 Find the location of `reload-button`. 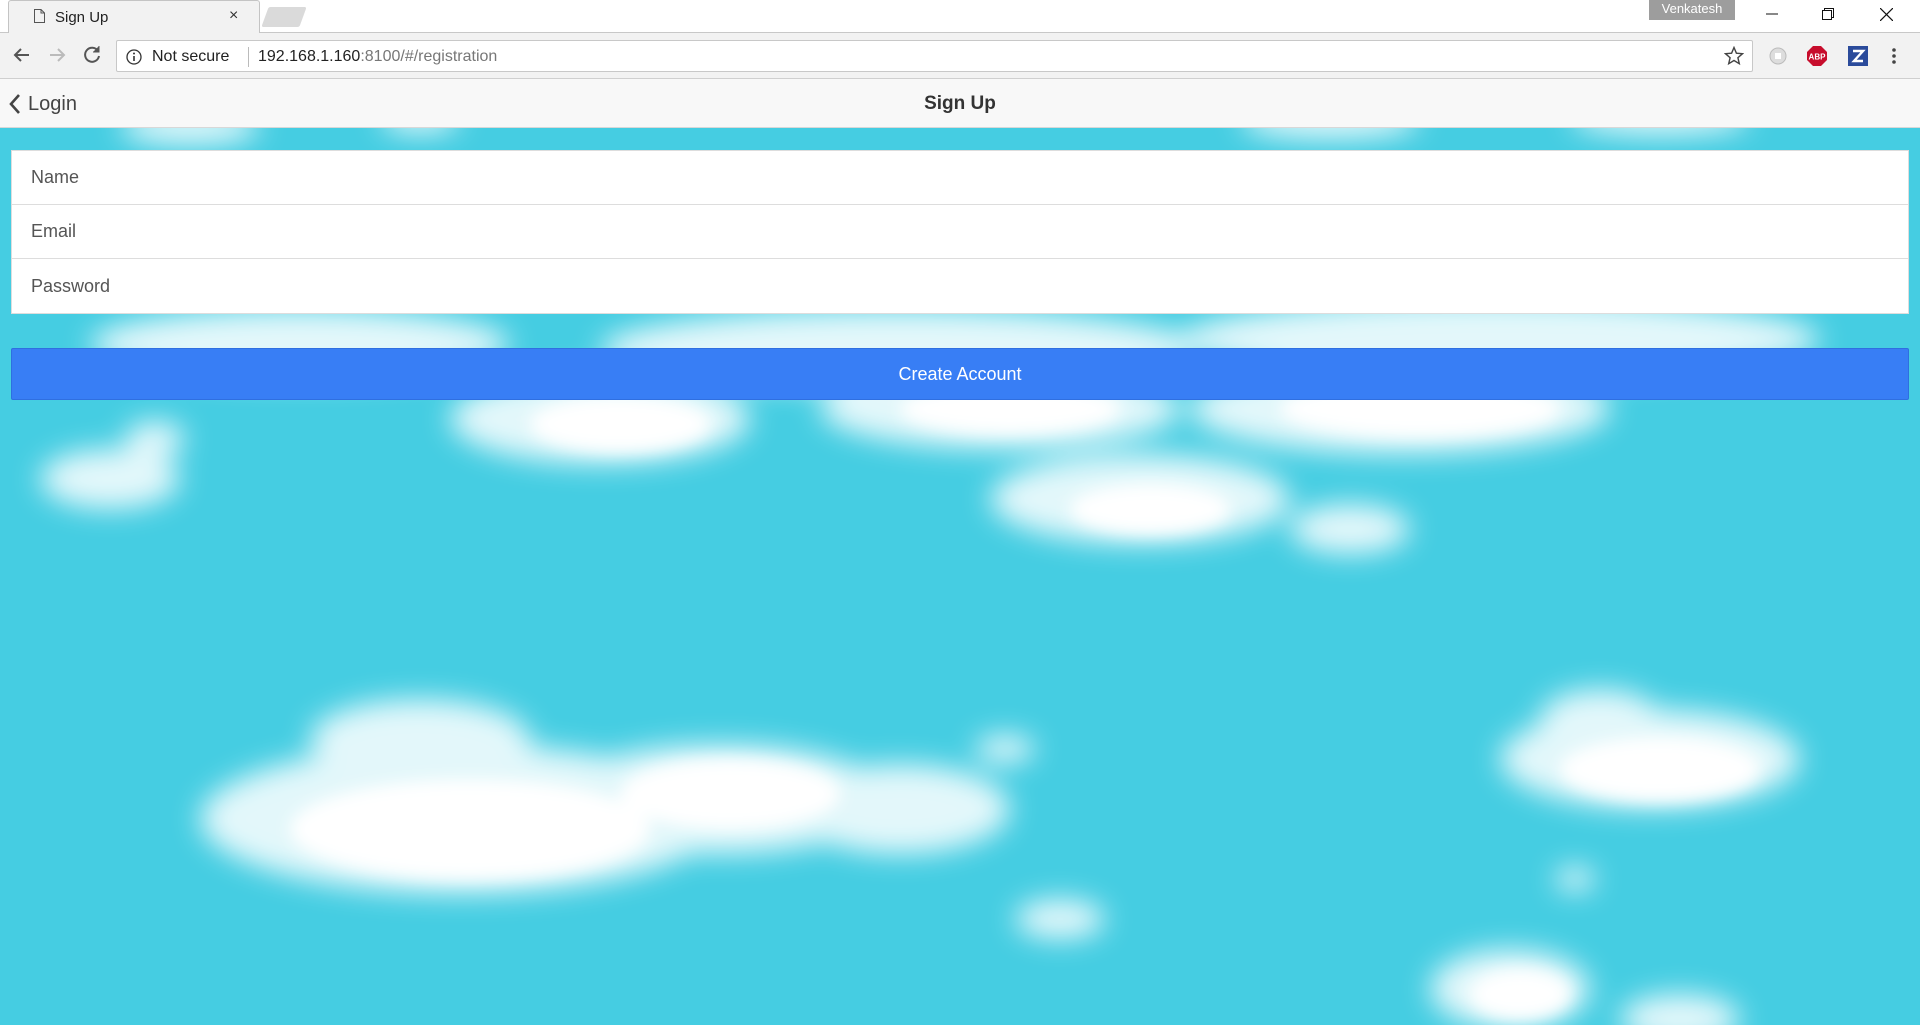

reload-button is located at coordinates (92, 55).